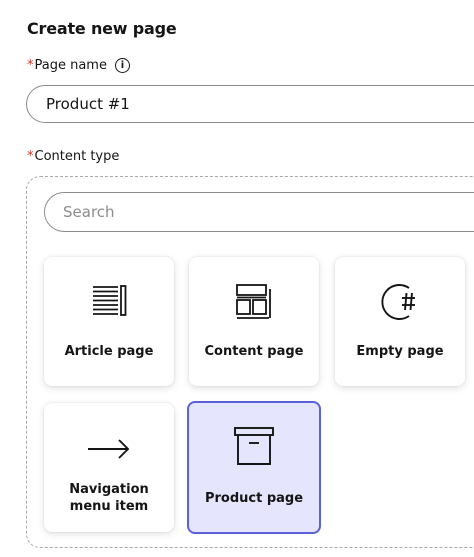 This screenshot has height=557, width=474. Describe the element at coordinates (109, 498) in the screenshot. I see `tile-label: Navigation menu item` at that location.